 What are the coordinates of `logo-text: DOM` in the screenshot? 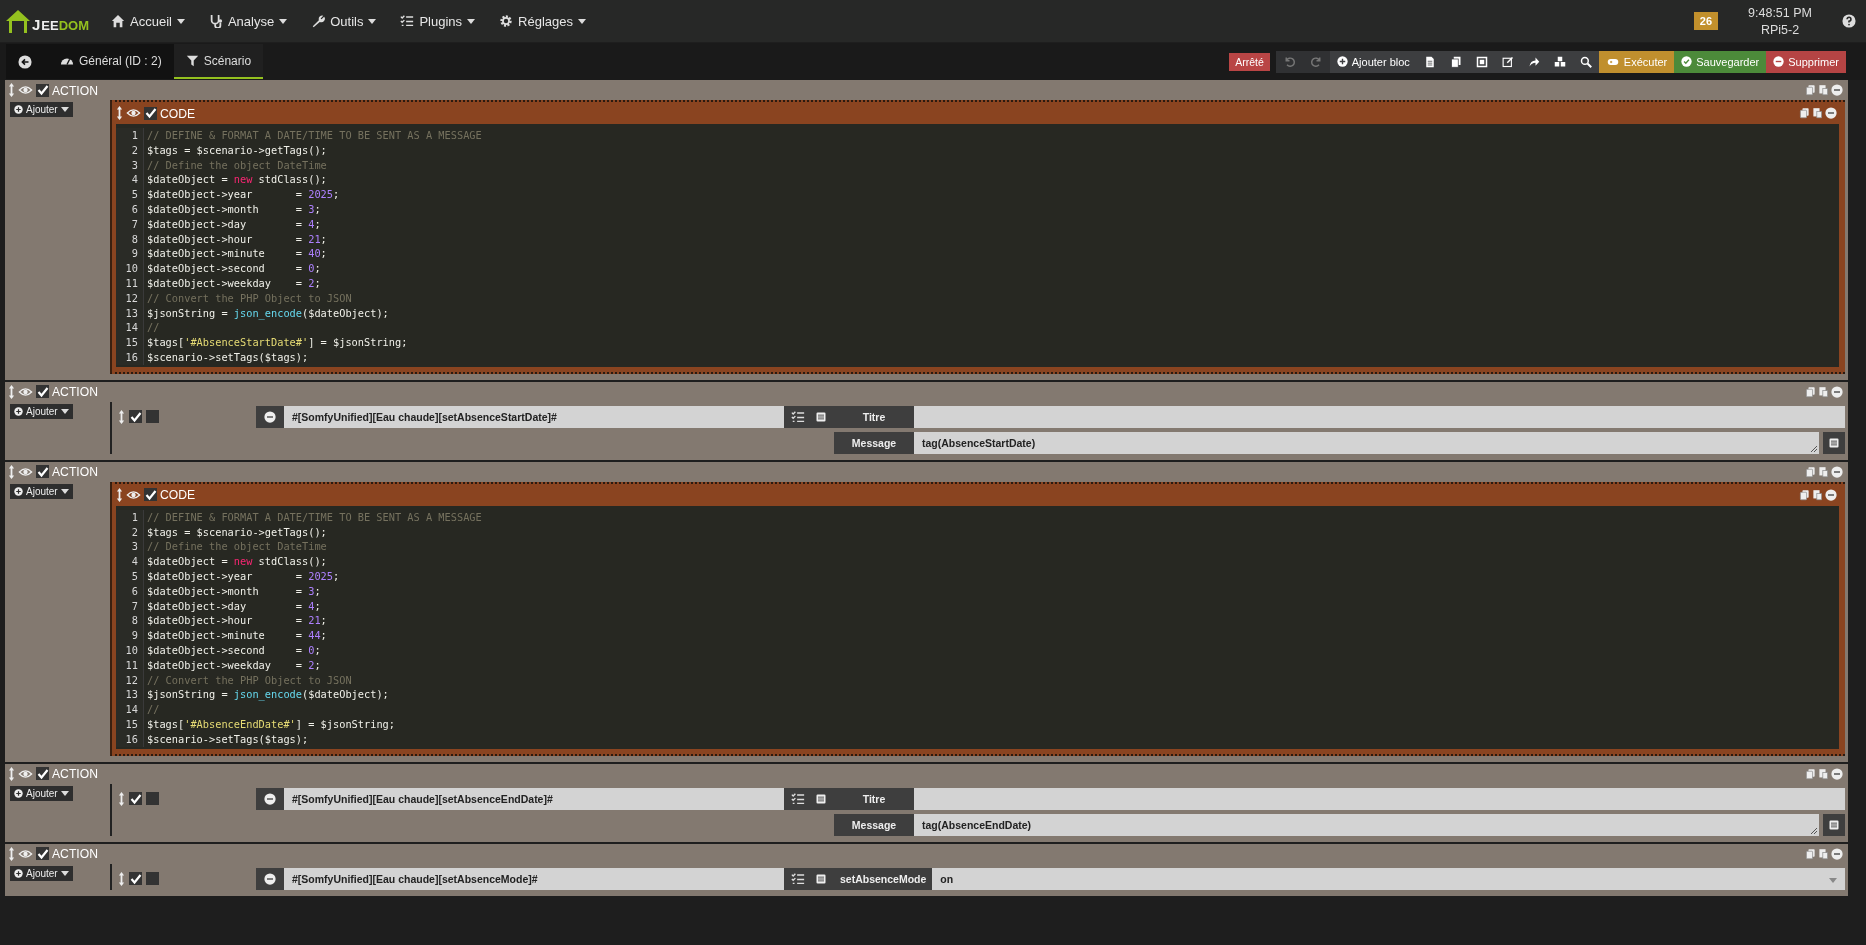 It's located at (74, 25).